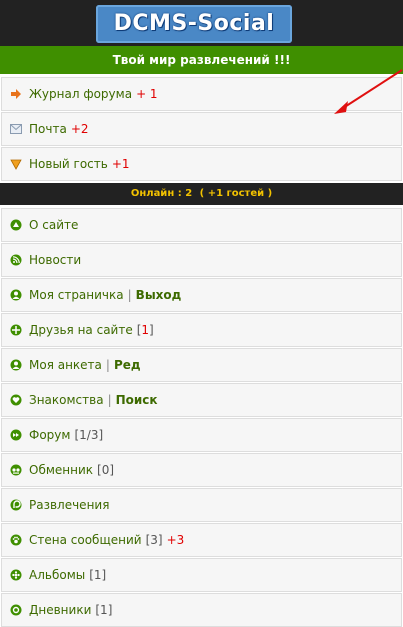  What do you see at coordinates (201, 365) in the screenshot?
I see `menu-item-profile: Моя анкета | Ред` at bounding box center [201, 365].